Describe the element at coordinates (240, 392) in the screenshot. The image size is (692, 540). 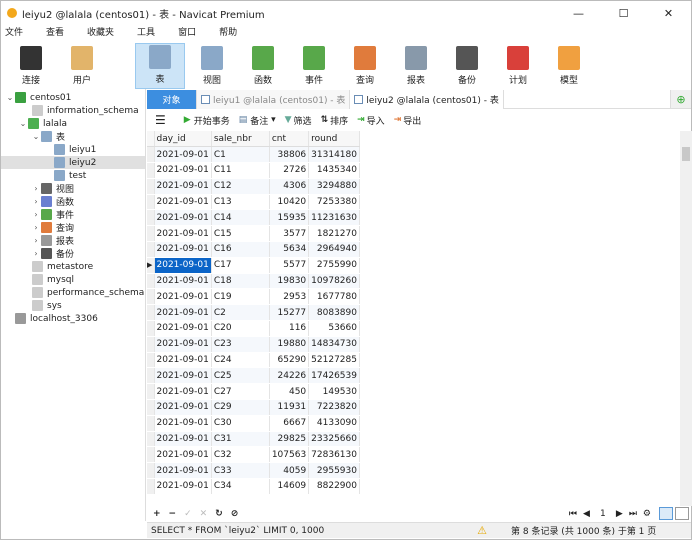
I see `cell-sale_nbr: C27` at that location.